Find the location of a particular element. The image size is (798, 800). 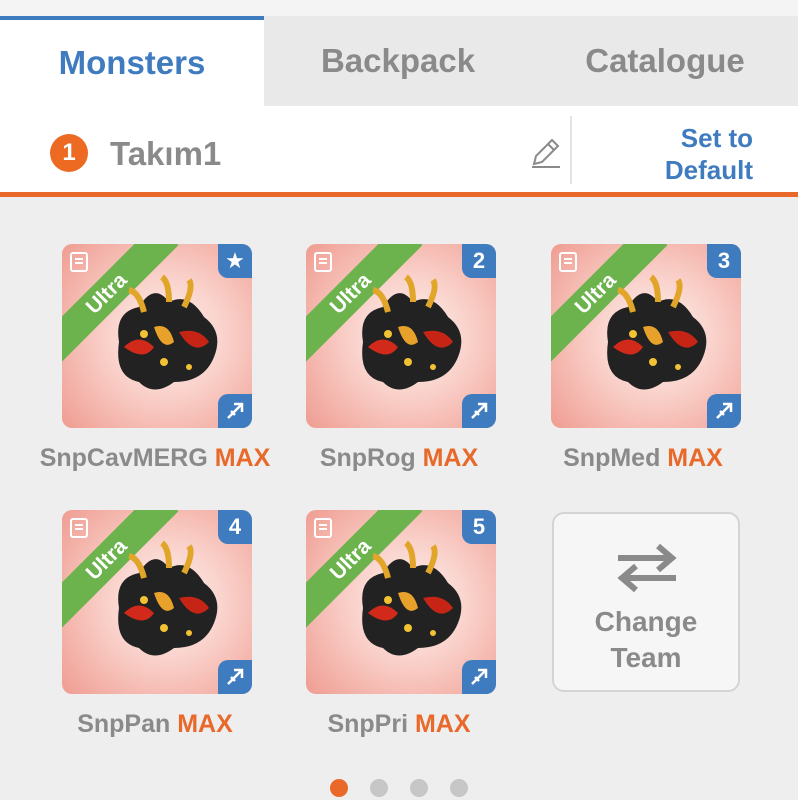

monster-name: SnpPri MAX is located at coordinates (399, 724).